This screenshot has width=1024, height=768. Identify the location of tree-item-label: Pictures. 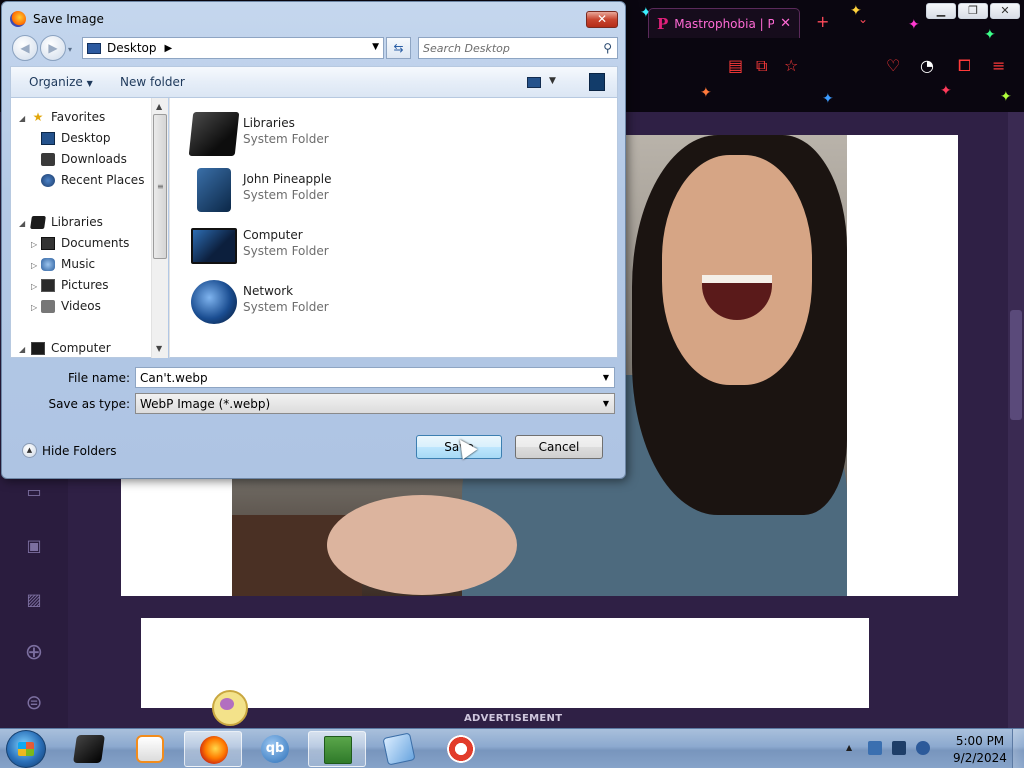
(85, 285).